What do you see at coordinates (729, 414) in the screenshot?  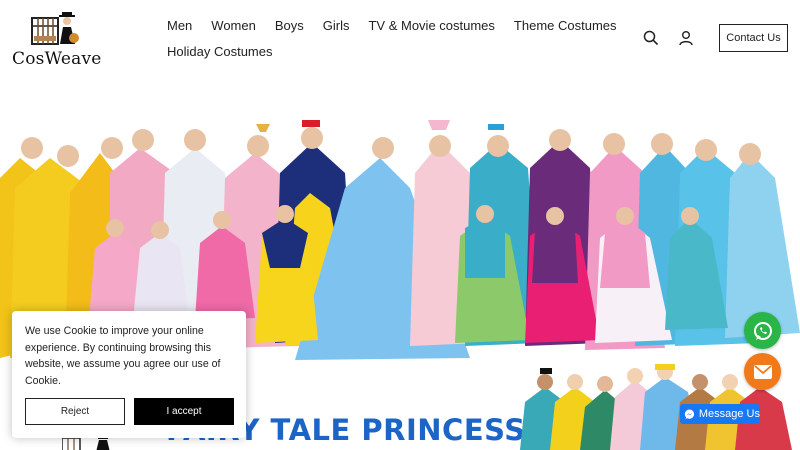 I see `messenger-label: Message Us` at bounding box center [729, 414].